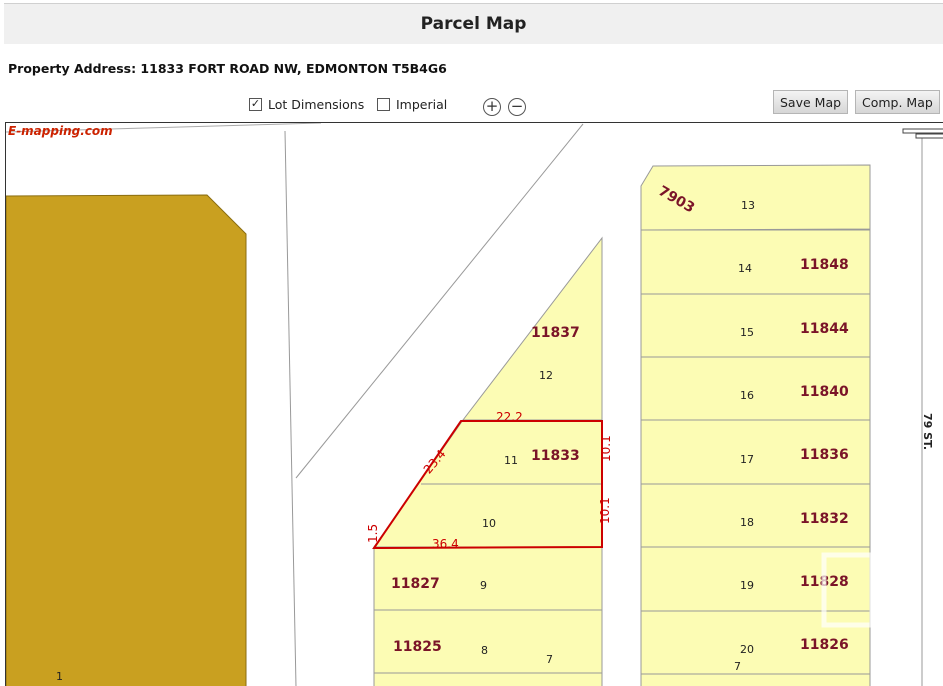 This screenshot has height=686, width=943. I want to click on lot-number: 11, so click(511, 460).